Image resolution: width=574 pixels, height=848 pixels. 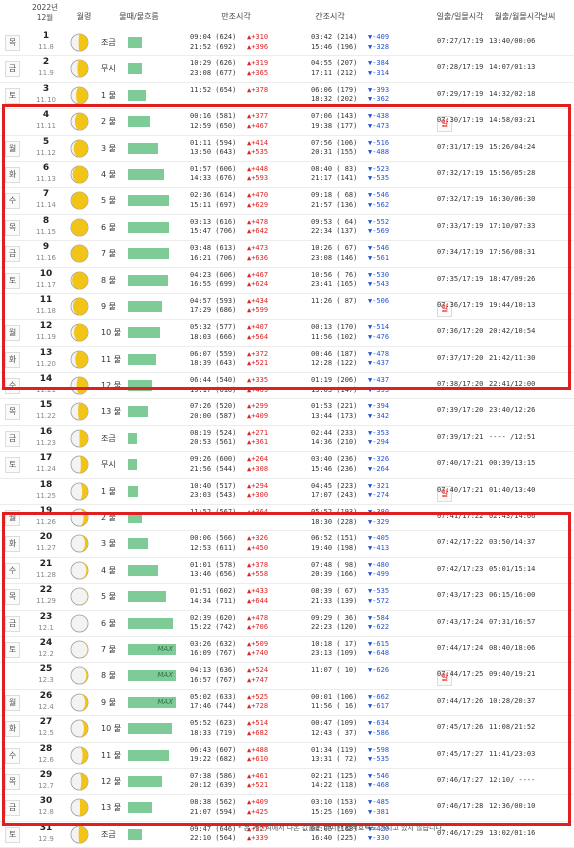 I want to click on high-tide-time: 07:38 (586) 20:12 (639), so click(x=213, y=781).